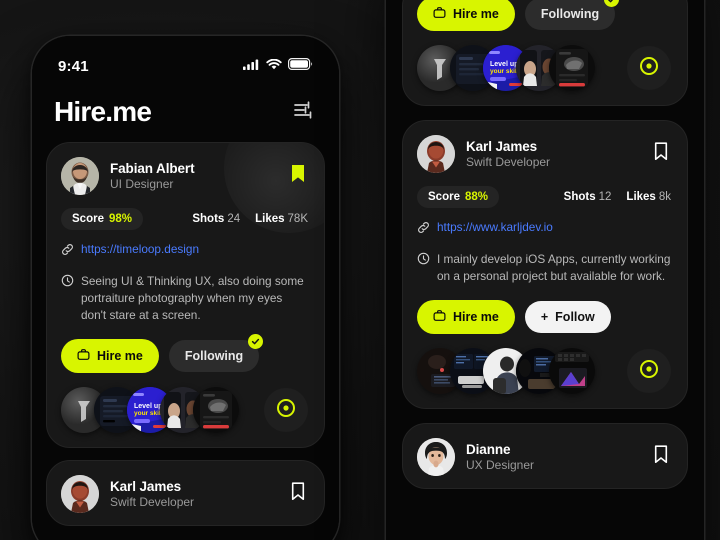 Image resolution: width=720 pixels, height=540 pixels. Describe the element at coordinates (495, 227) in the screenshot. I see `website-link: https://www.karljdev.io` at that location.